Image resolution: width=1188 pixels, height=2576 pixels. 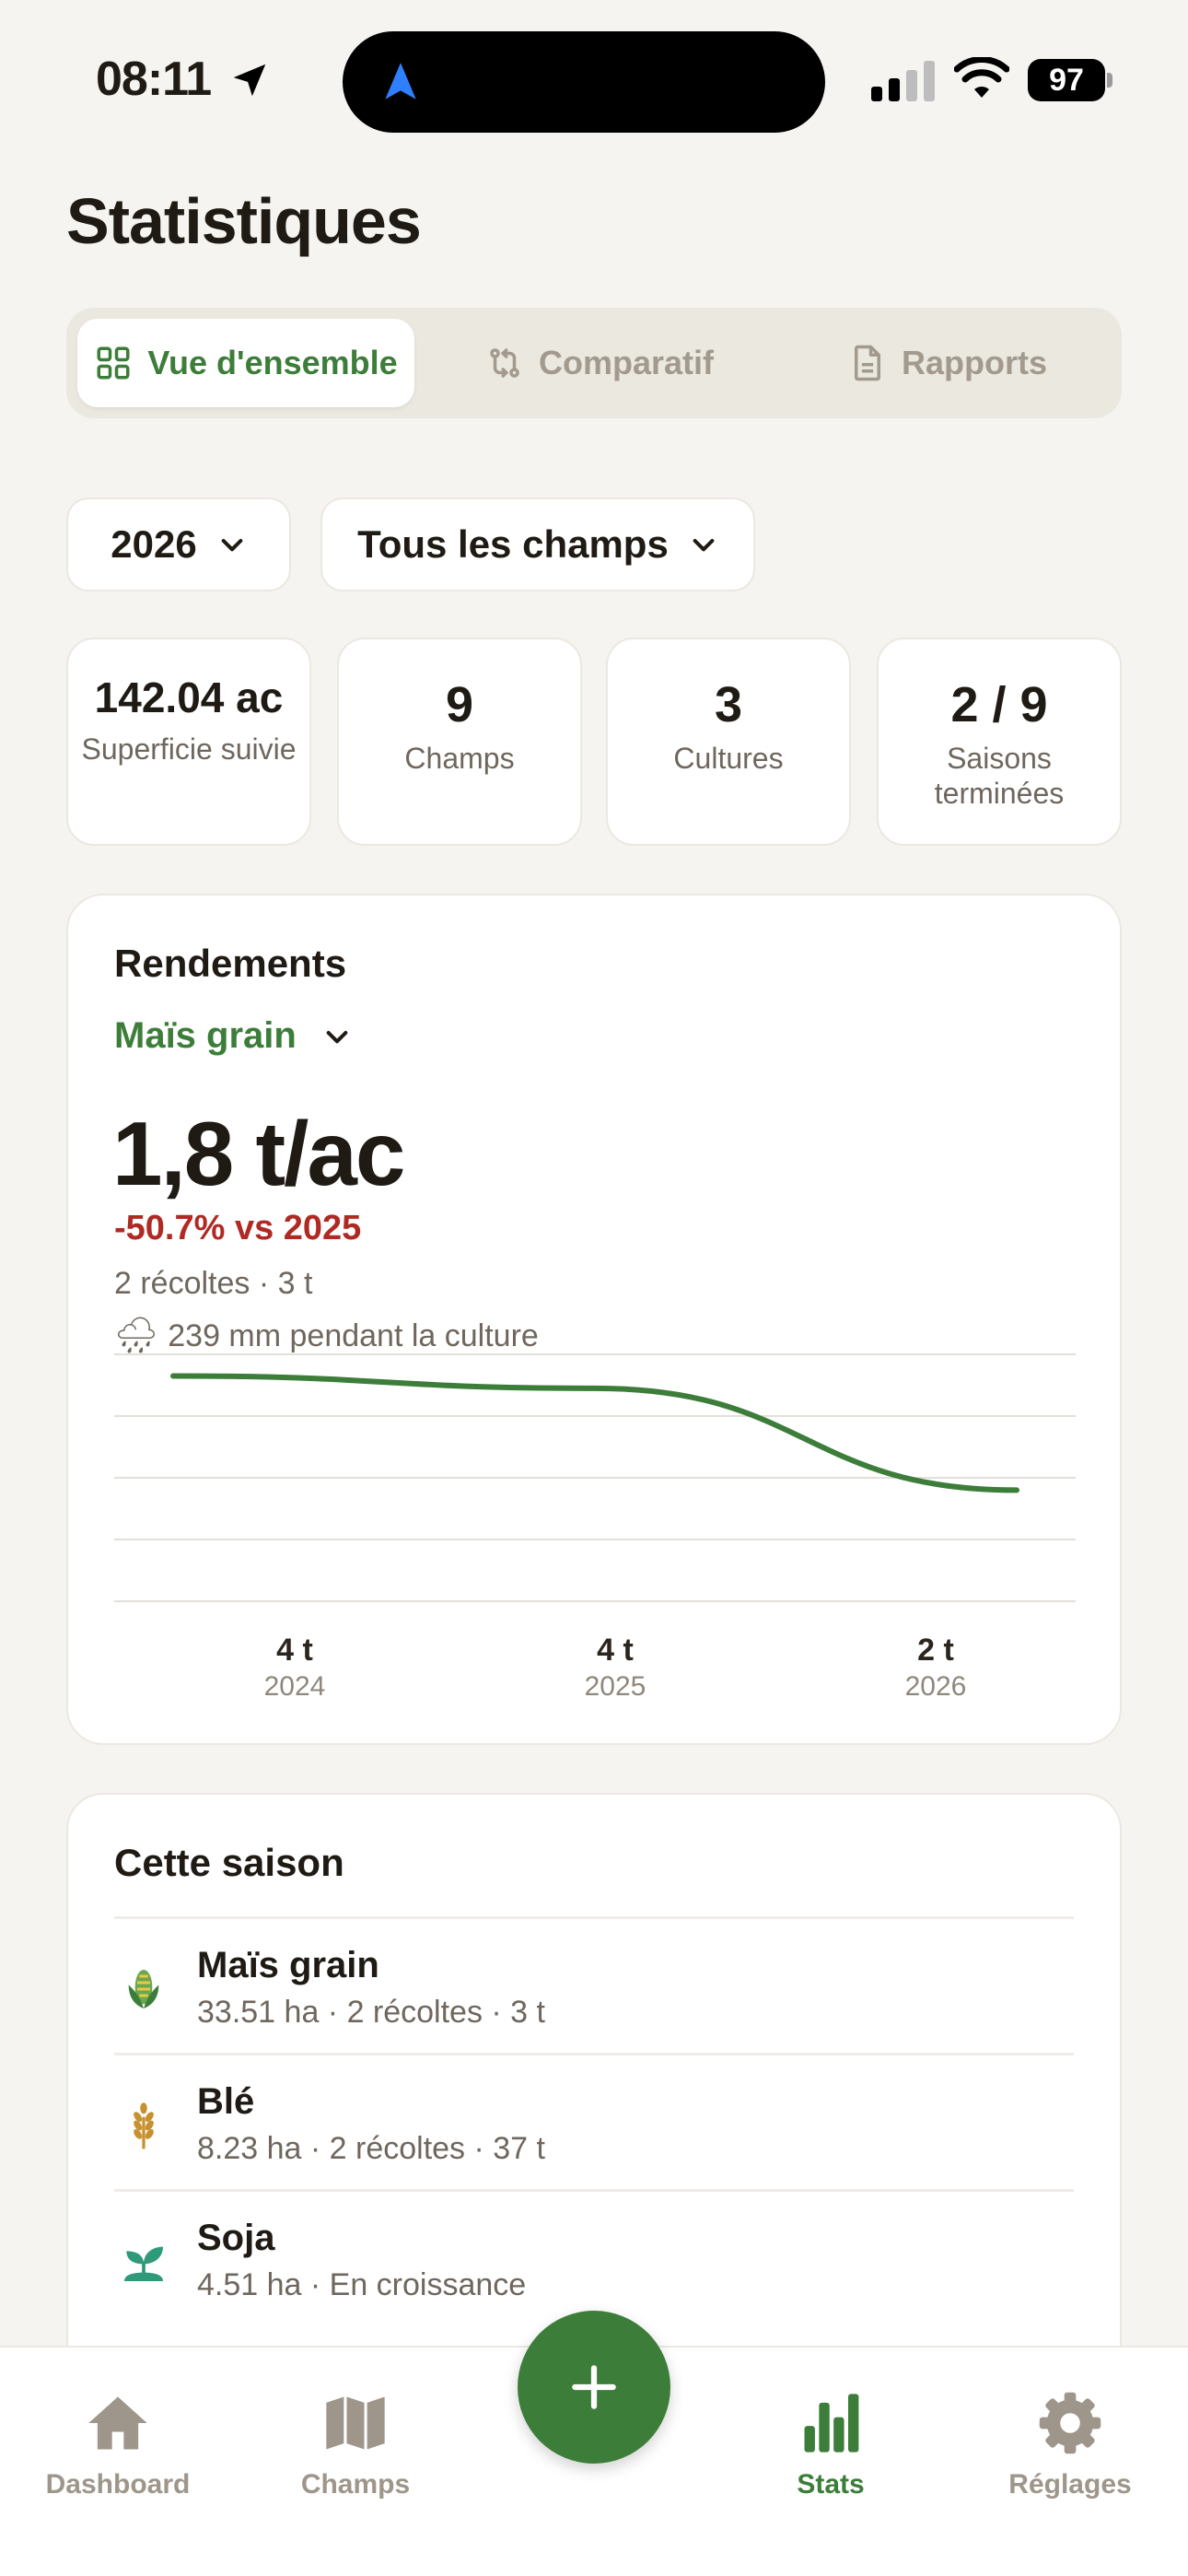 What do you see at coordinates (238, 1228) in the screenshot?
I see `yield-delta: -50.7% vs 2025` at bounding box center [238, 1228].